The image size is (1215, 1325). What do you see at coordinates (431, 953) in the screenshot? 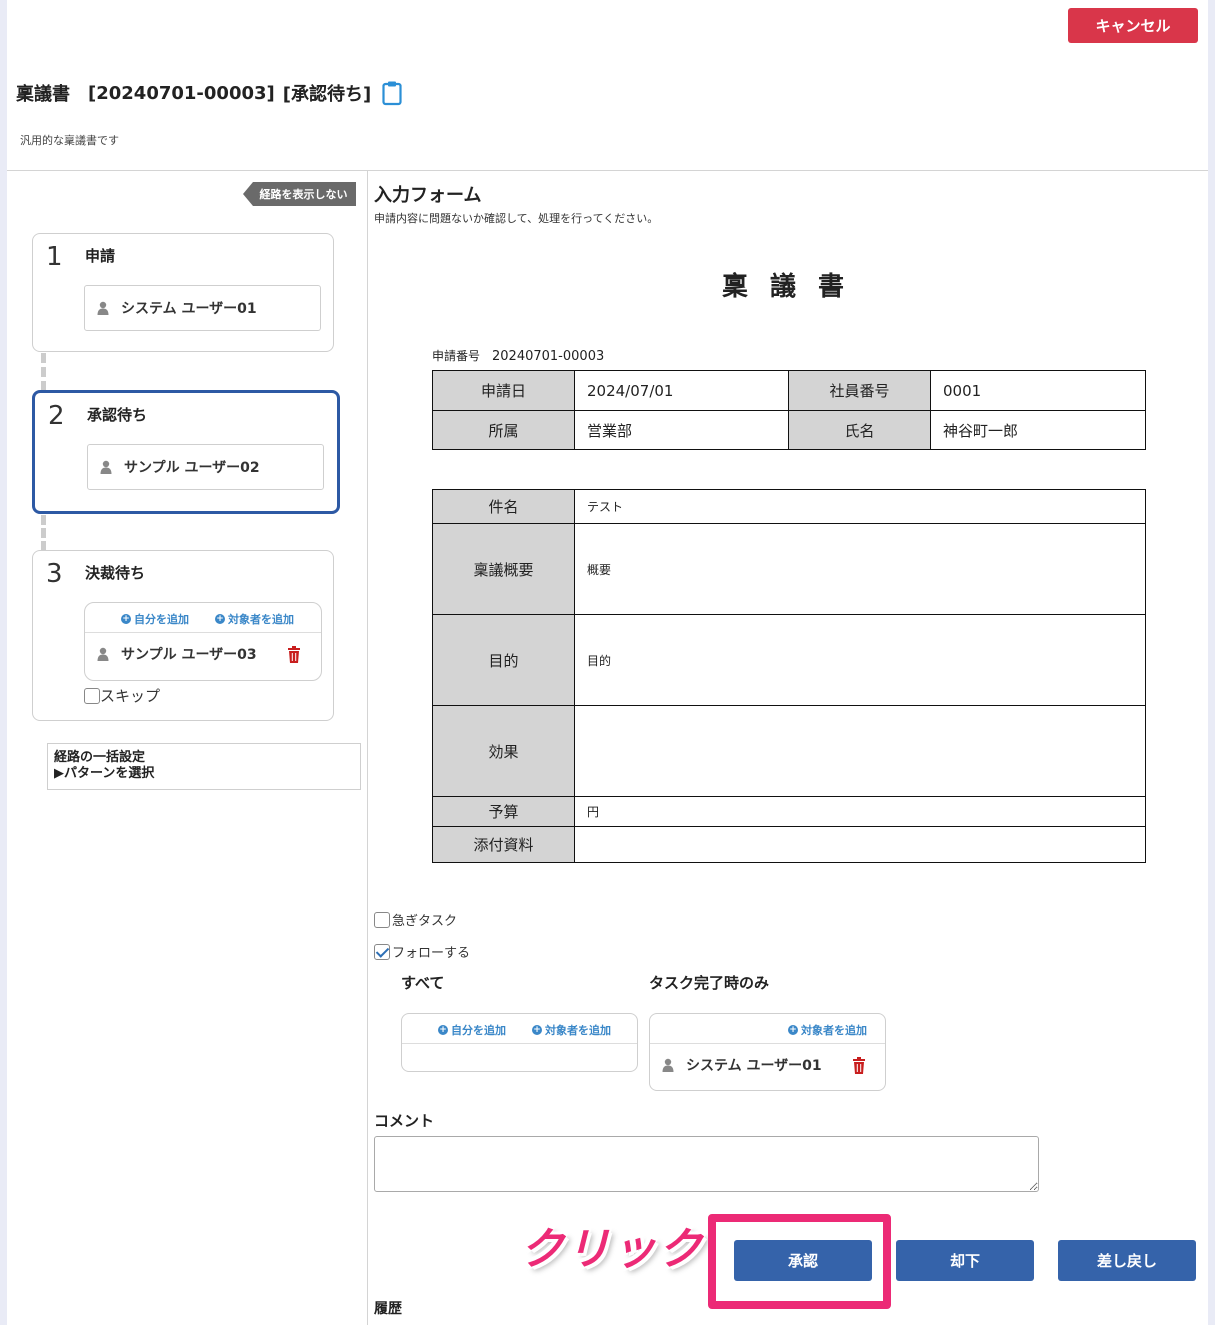
I see `follow-label: フォローする` at bounding box center [431, 953].